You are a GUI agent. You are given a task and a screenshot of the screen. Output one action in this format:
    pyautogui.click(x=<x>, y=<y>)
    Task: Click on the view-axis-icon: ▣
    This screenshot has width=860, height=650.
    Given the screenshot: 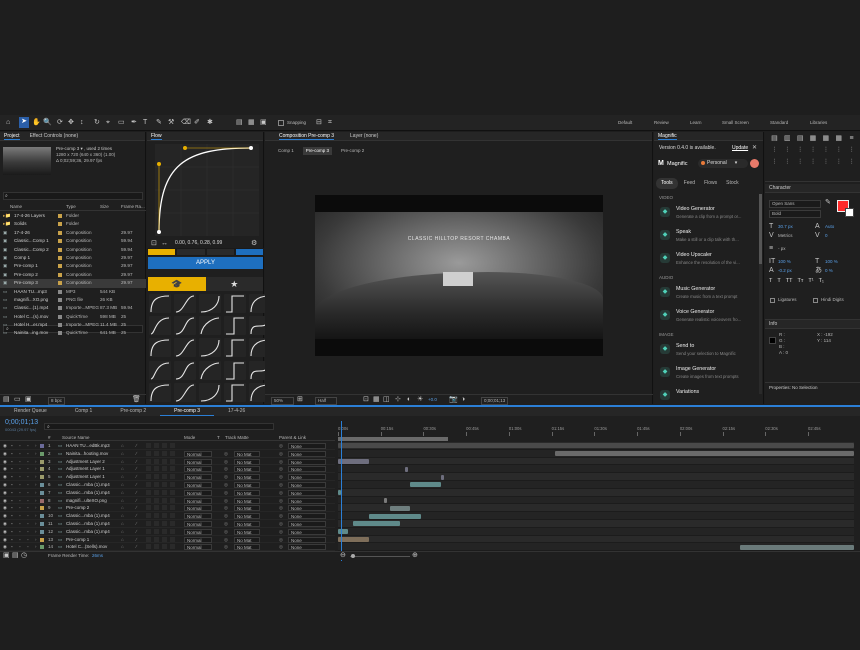 What is the action you would take?
    pyautogui.click(x=263, y=123)
    